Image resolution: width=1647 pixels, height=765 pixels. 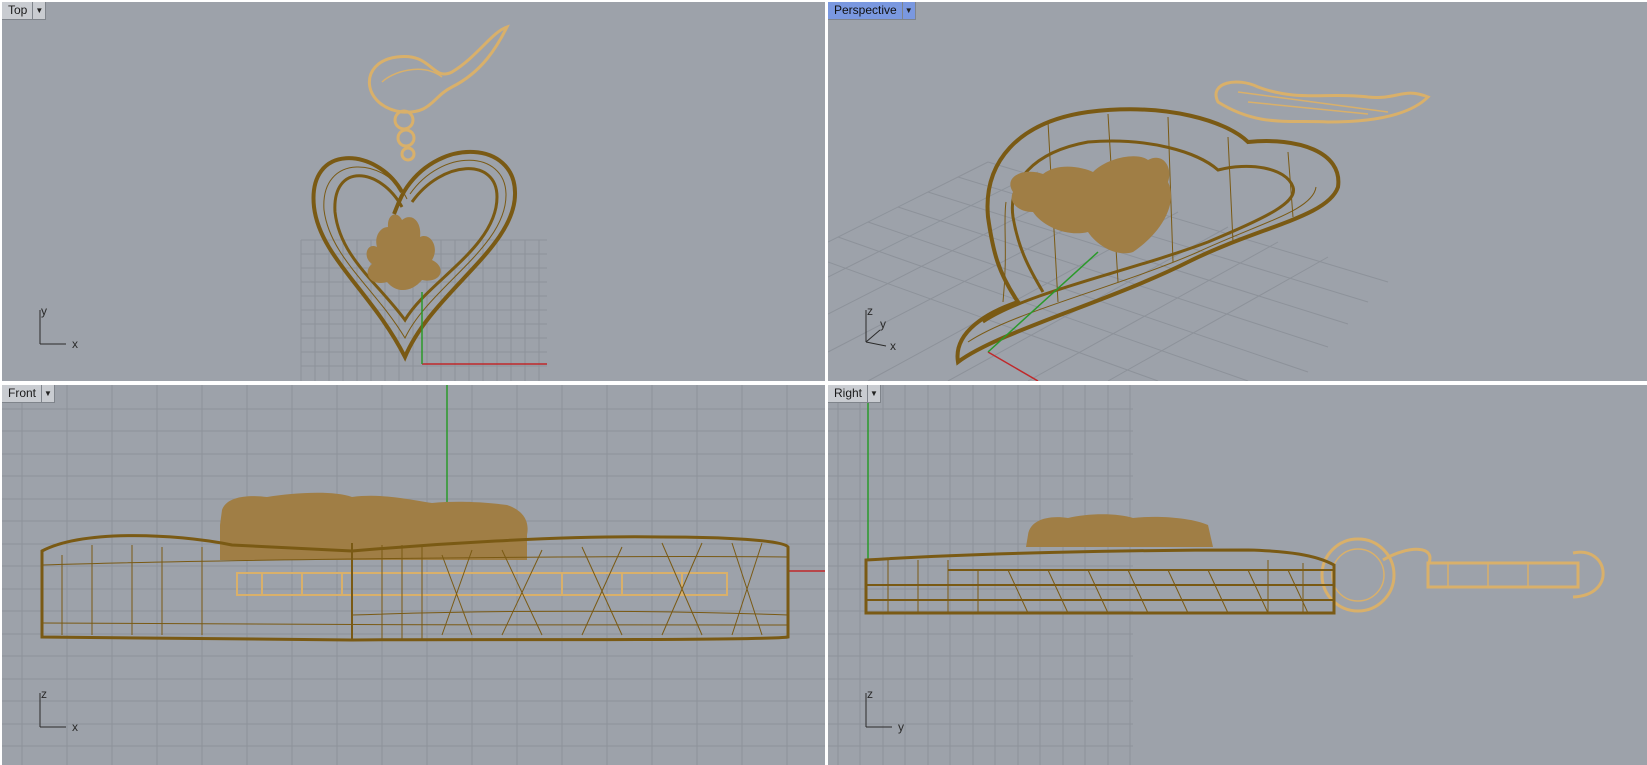 What do you see at coordinates (847, 393) in the screenshot?
I see `viewport-title: Right` at bounding box center [847, 393].